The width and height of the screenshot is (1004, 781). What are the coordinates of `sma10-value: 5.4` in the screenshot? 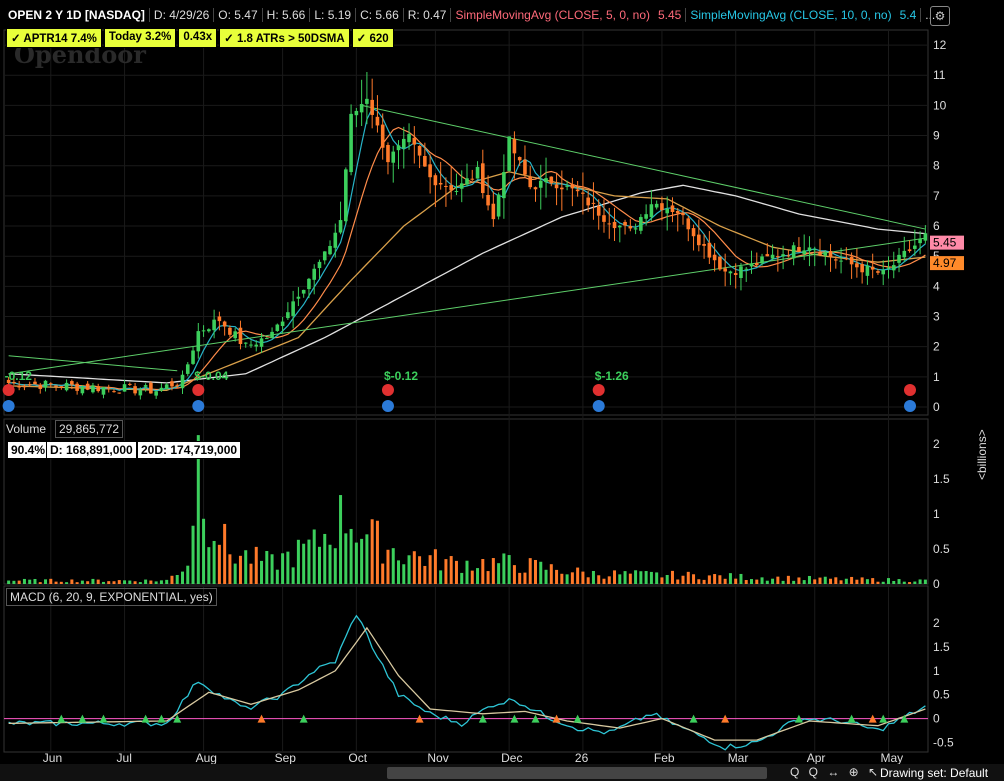 It's located at (909, 15).